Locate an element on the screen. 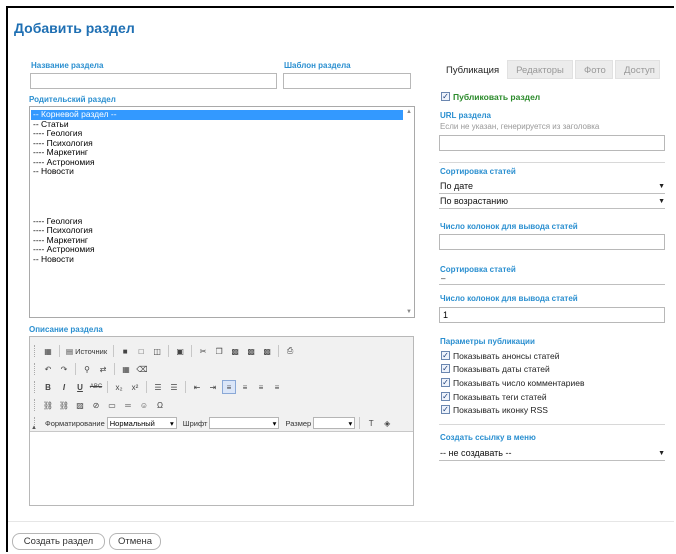 This screenshot has width=676, height=554. create-section-button: Создать раздел is located at coordinates (58, 541).